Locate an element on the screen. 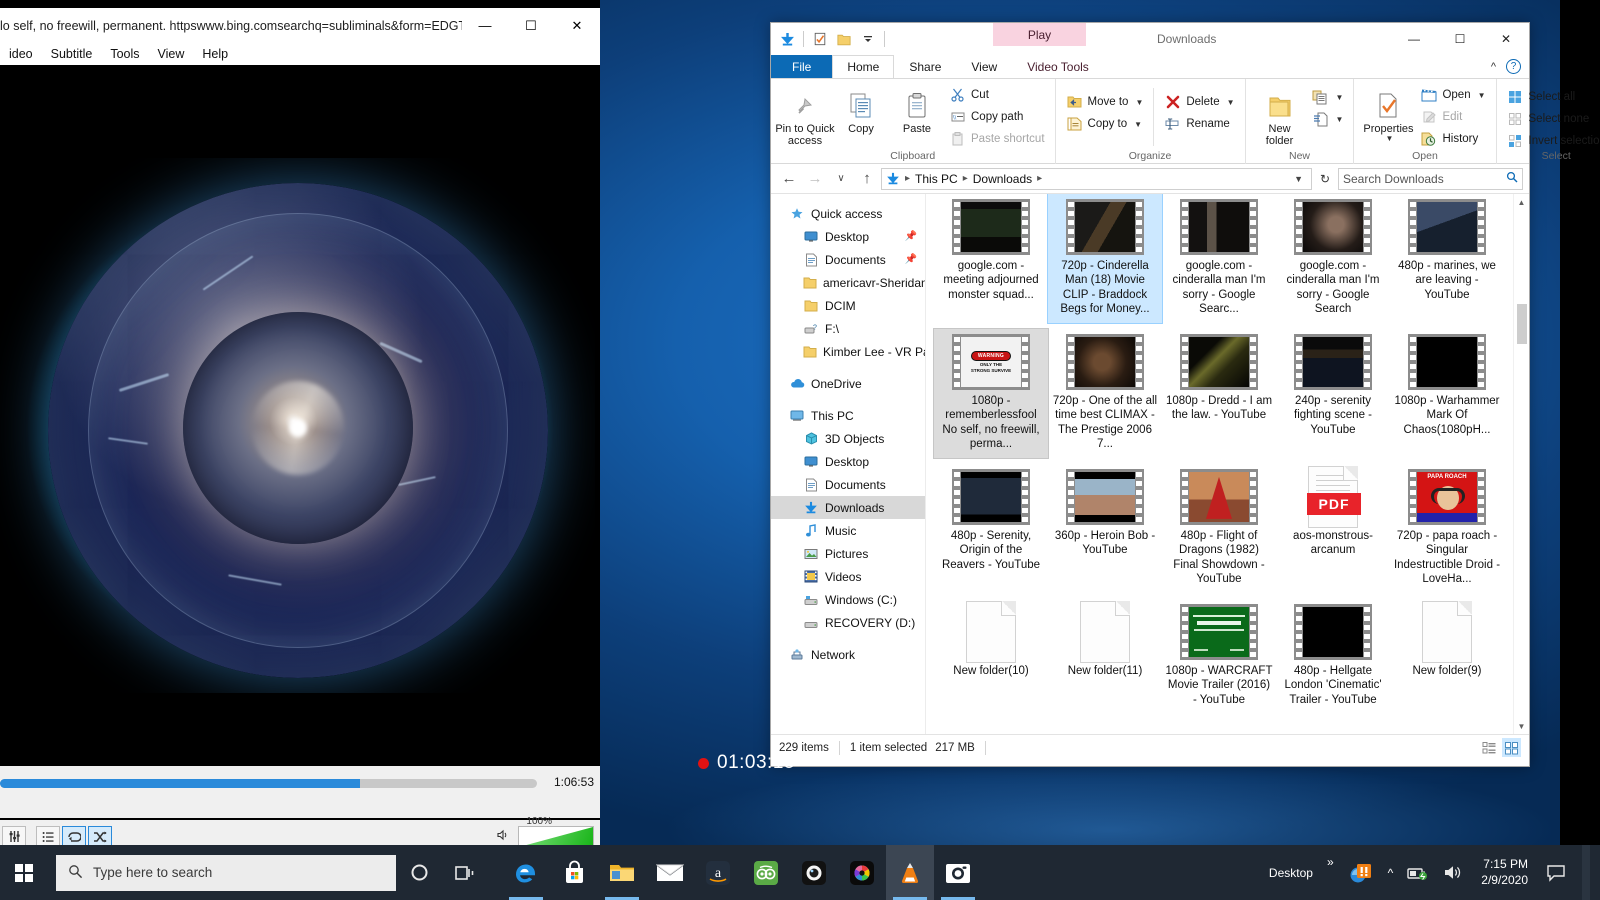  taskbar-app-vlc is located at coordinates (910, 872).